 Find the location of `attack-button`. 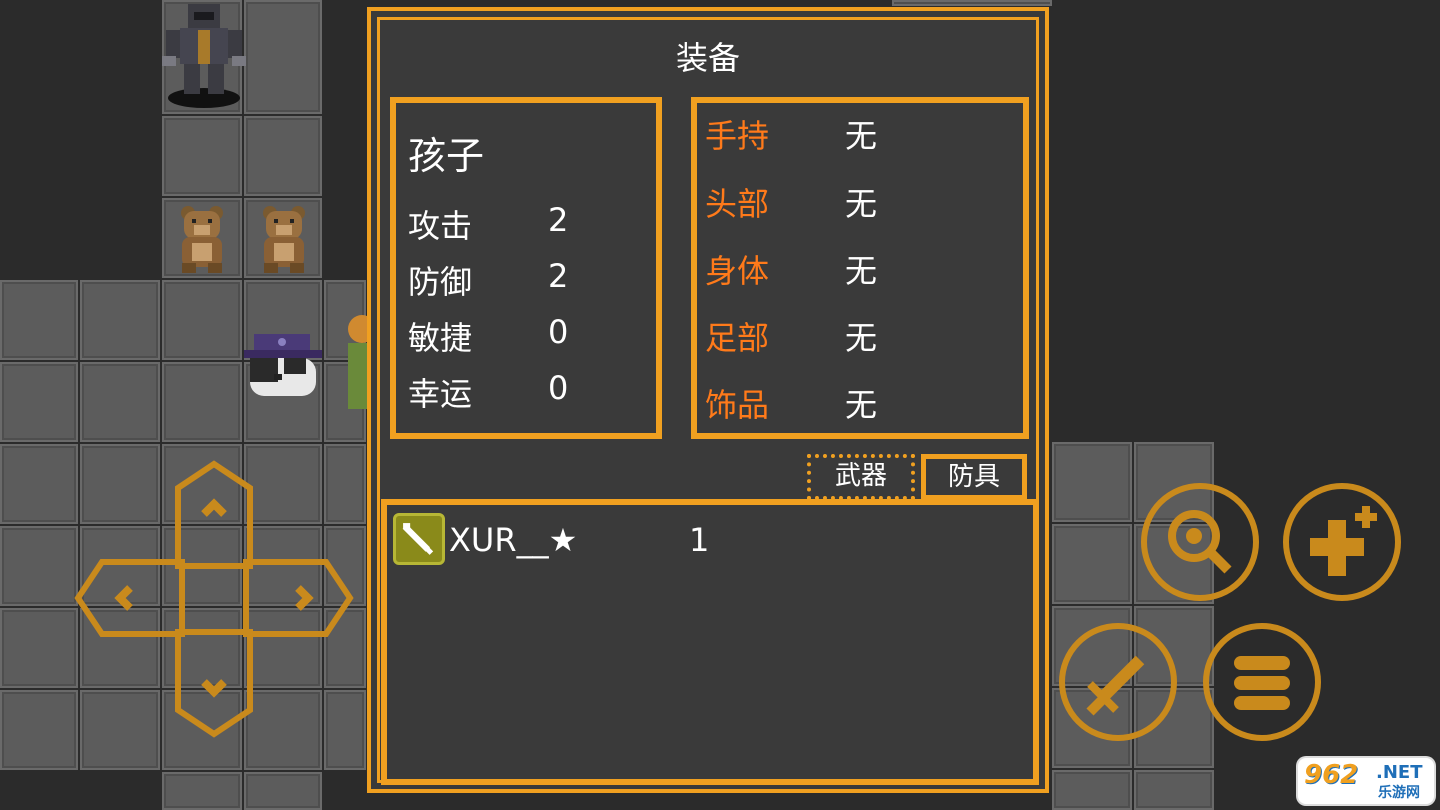

attack-button is located at coordinates (1118, 682).